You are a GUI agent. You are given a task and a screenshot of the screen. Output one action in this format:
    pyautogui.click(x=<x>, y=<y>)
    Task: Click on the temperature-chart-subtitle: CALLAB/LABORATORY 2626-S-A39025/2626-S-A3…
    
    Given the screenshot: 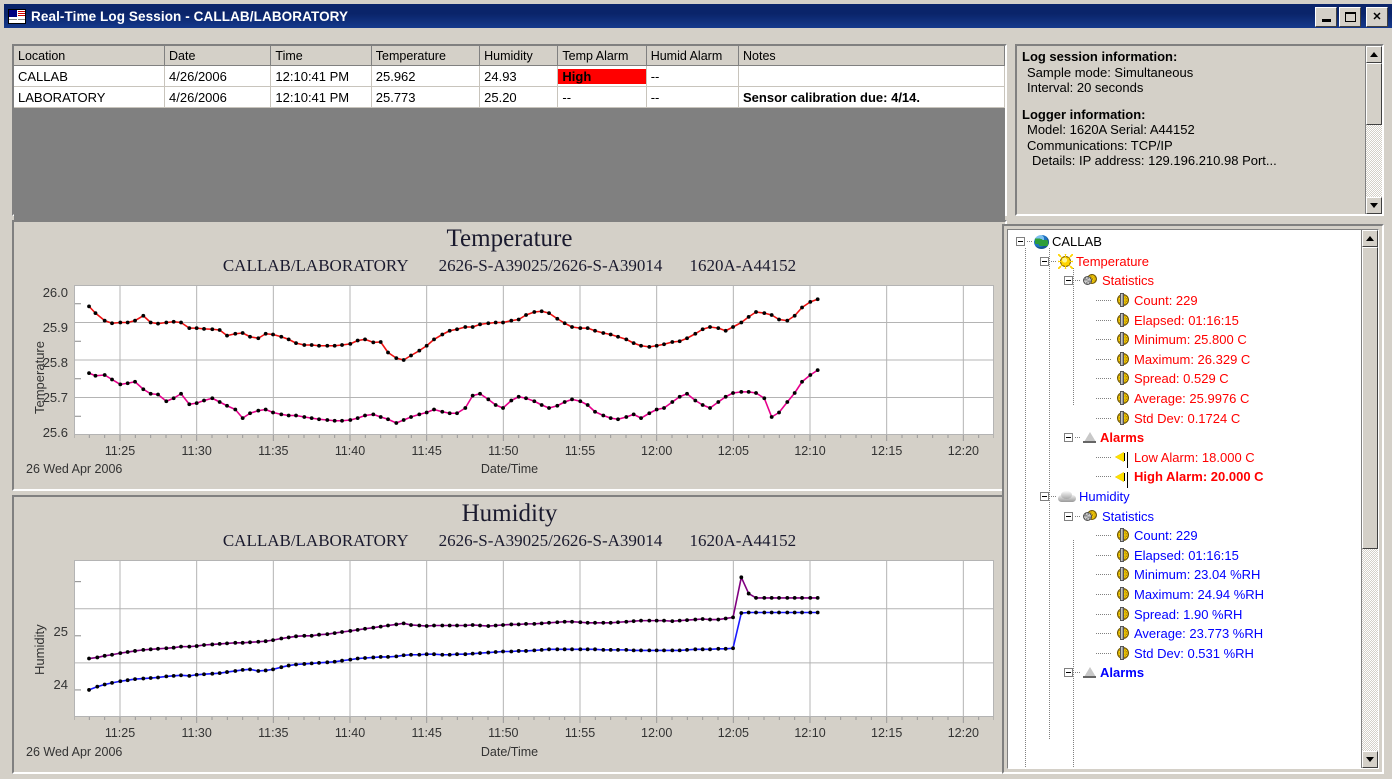 What is the action you would take?
    pyautogui.click(x=509, y=266)
    